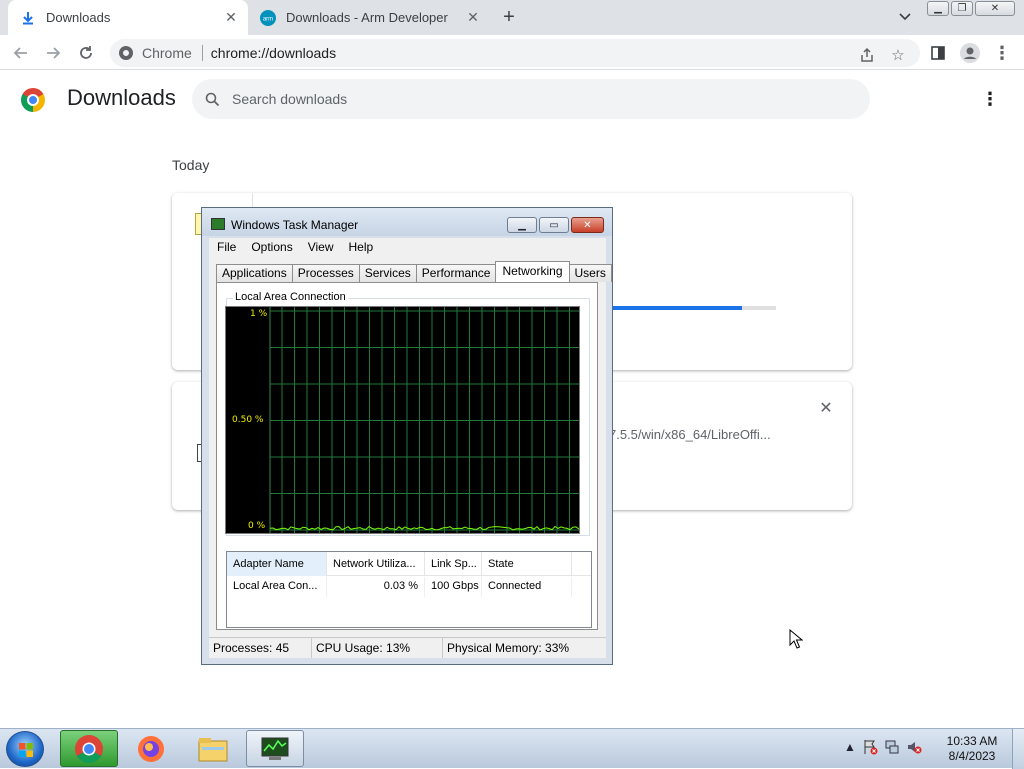 This screenshot has width=1024, height=769. What do you see at coordinates (870, 747) in the screenshot?
I see `action-center-flag-icon` at bounding box center [870, 747].